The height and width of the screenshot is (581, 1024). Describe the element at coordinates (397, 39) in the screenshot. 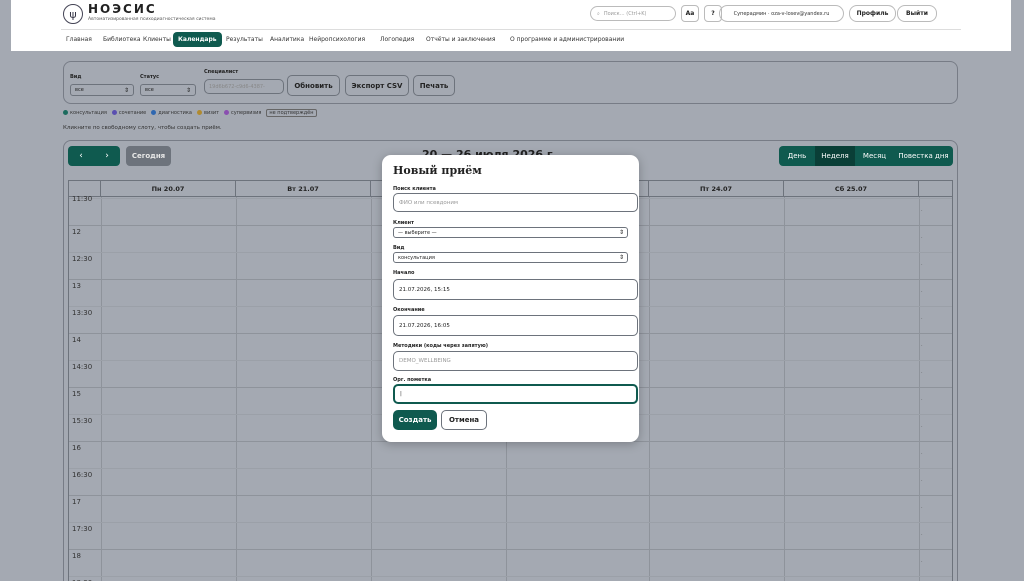

I see `nav-item: Логопедия` at that location.